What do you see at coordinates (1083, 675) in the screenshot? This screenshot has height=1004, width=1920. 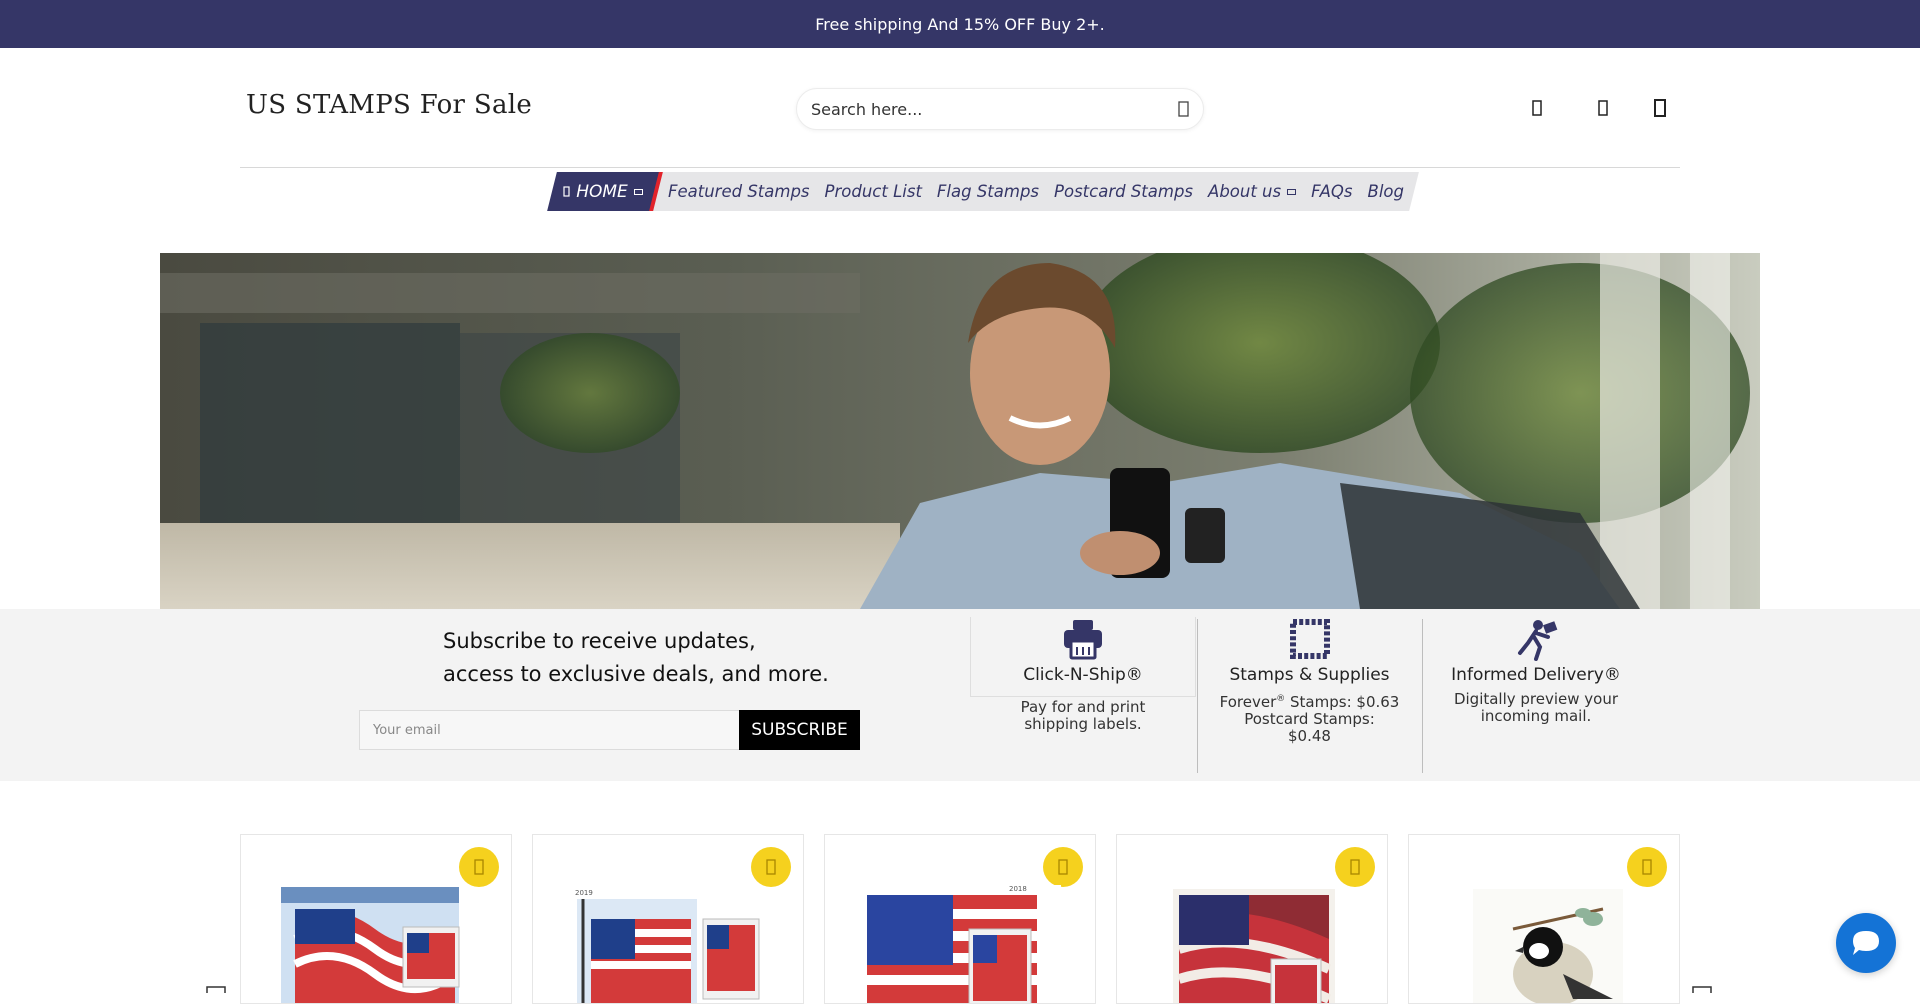 I see `feature-title: Click-N-Ship®` at bounding box center [1083, 675].